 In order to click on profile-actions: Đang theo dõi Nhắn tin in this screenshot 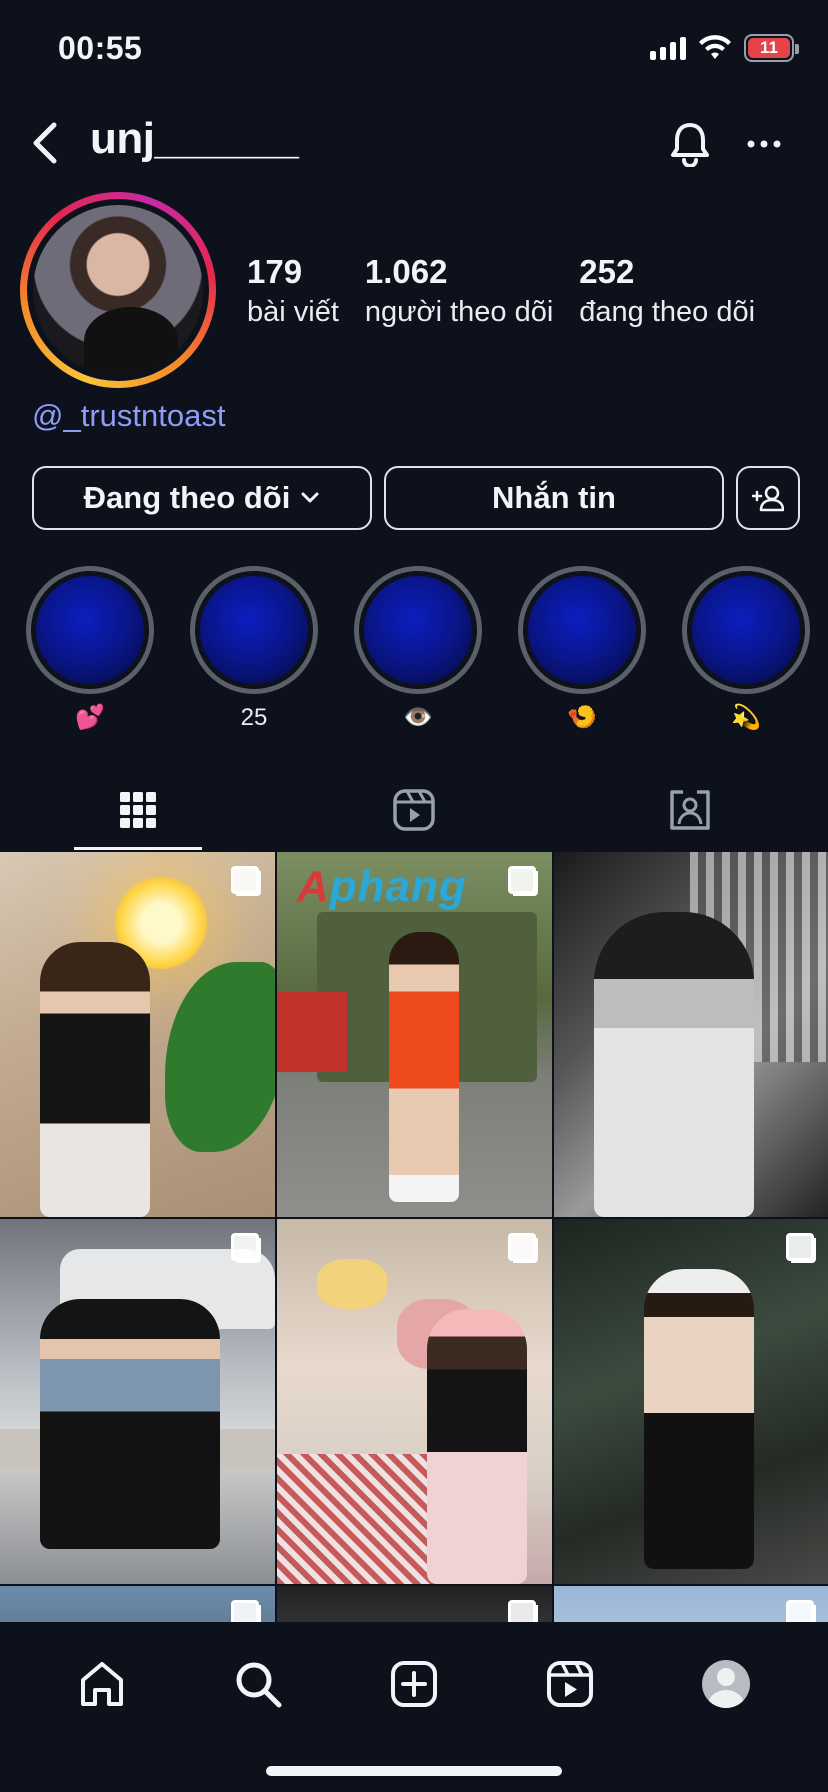, I will do `click(416, 498)`.